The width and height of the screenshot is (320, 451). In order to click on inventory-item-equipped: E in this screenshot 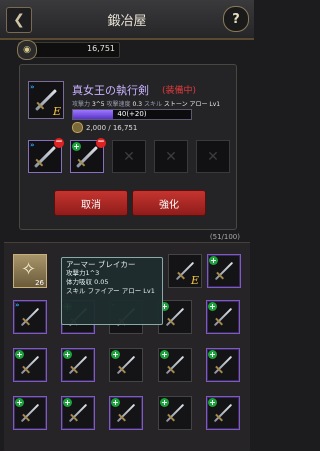, I will do `click(185, 271)`.